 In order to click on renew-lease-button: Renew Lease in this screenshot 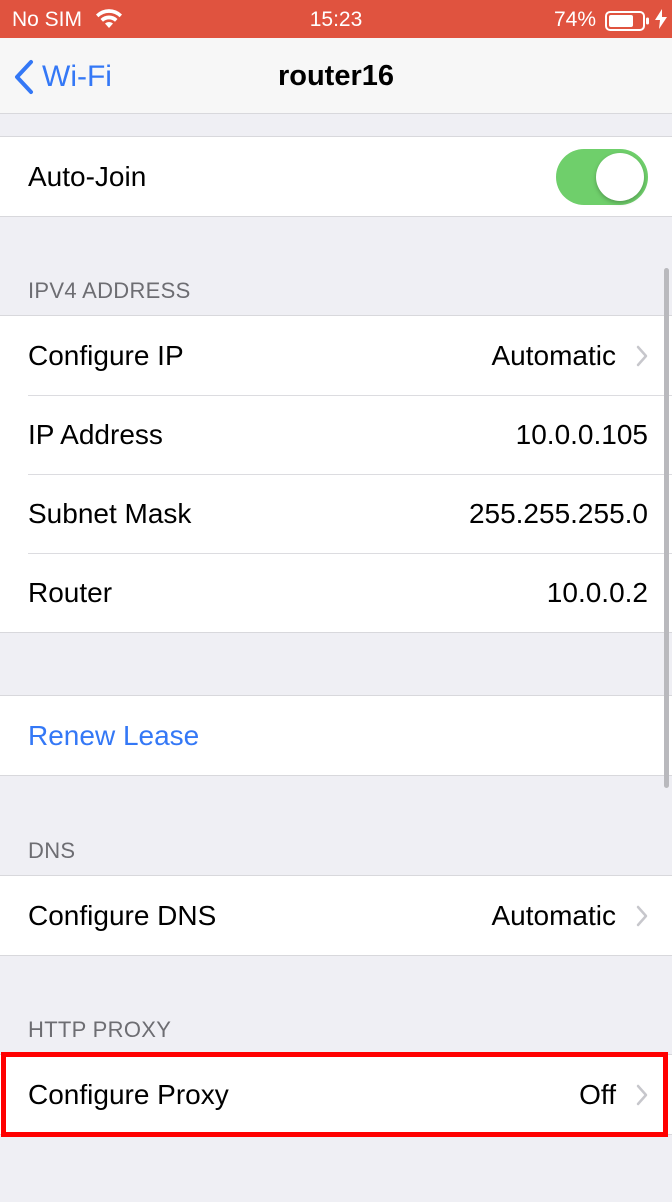, I will do `click(336, 735)`.